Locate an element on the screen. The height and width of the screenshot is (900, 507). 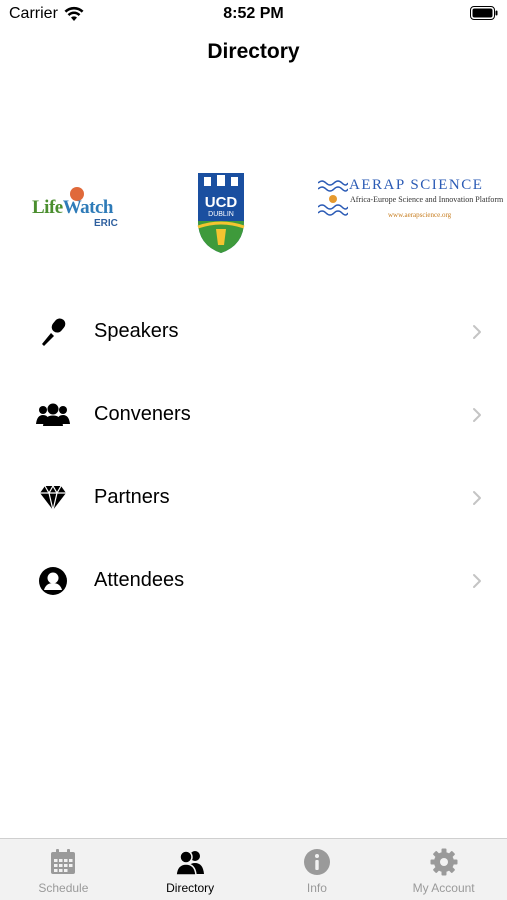
lifewatch-logo: LifeWatch ERIC is located at coordinates (76, 207).